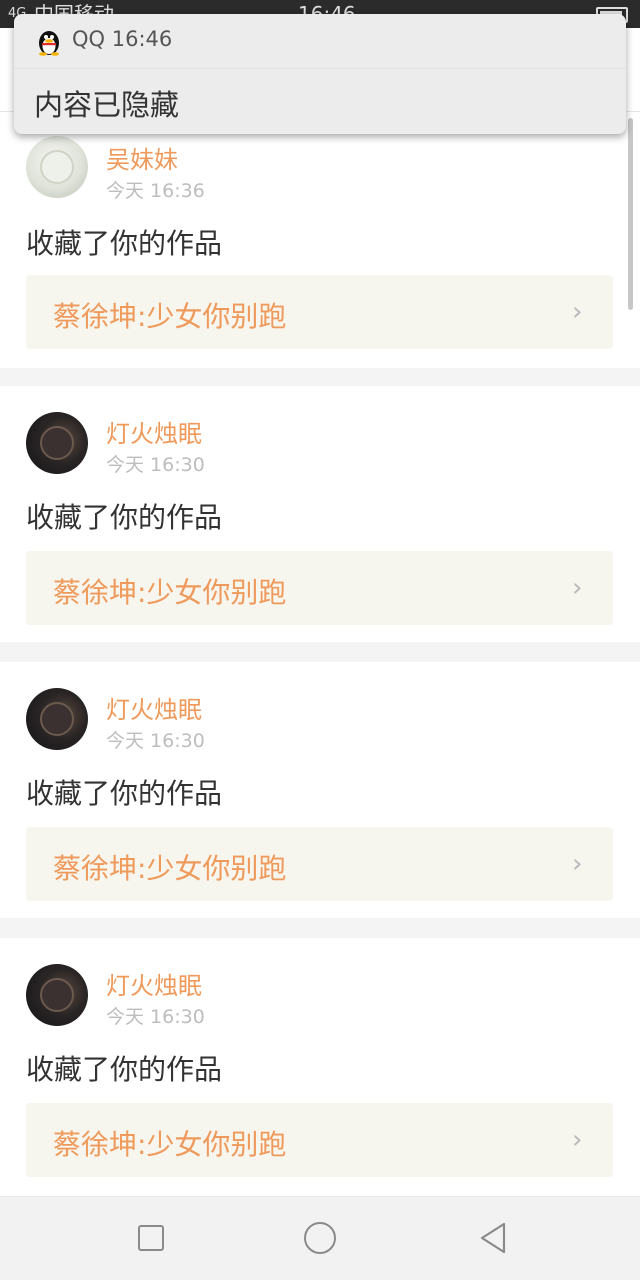 This screenshot has height=1280, width=640. What do you see at coordinates (155, 191) in the screenshot?
I see `timestamp: 今天 16:36` at bounding box center [155, 191].